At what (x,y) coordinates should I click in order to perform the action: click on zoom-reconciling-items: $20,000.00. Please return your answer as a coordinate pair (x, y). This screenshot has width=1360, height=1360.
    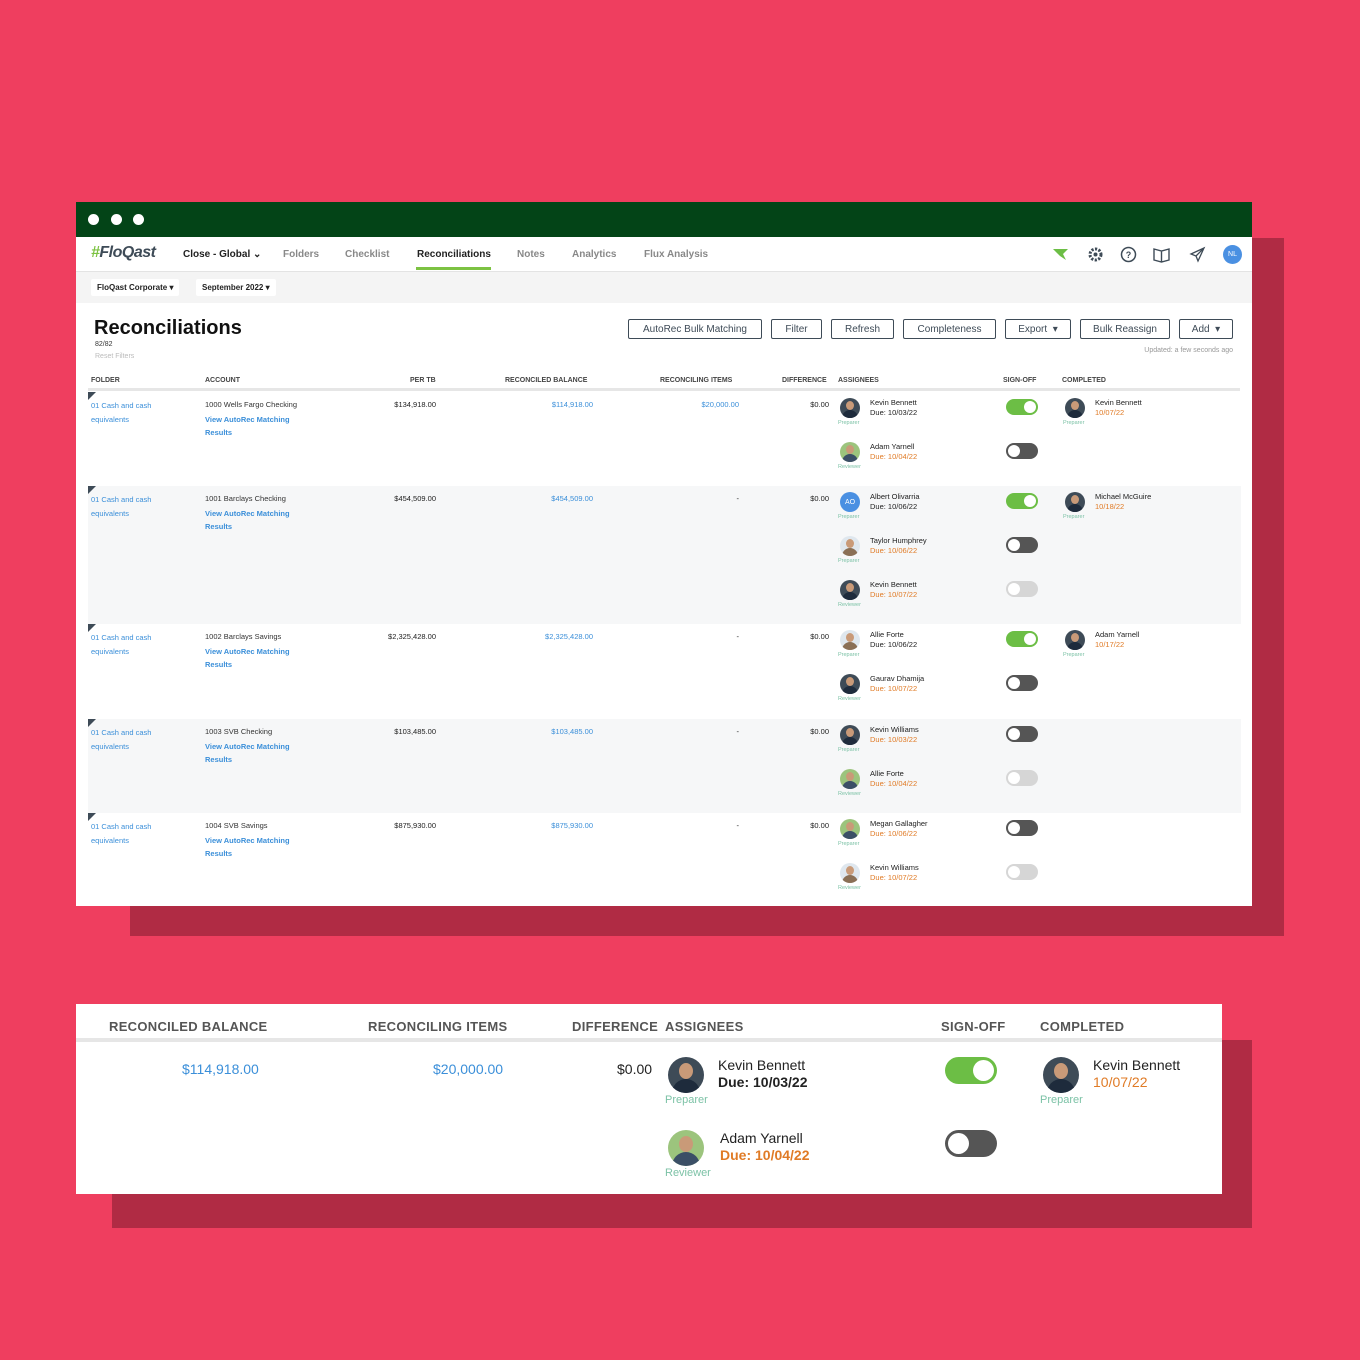
    Looking at the image, I should click on (468, 1069).